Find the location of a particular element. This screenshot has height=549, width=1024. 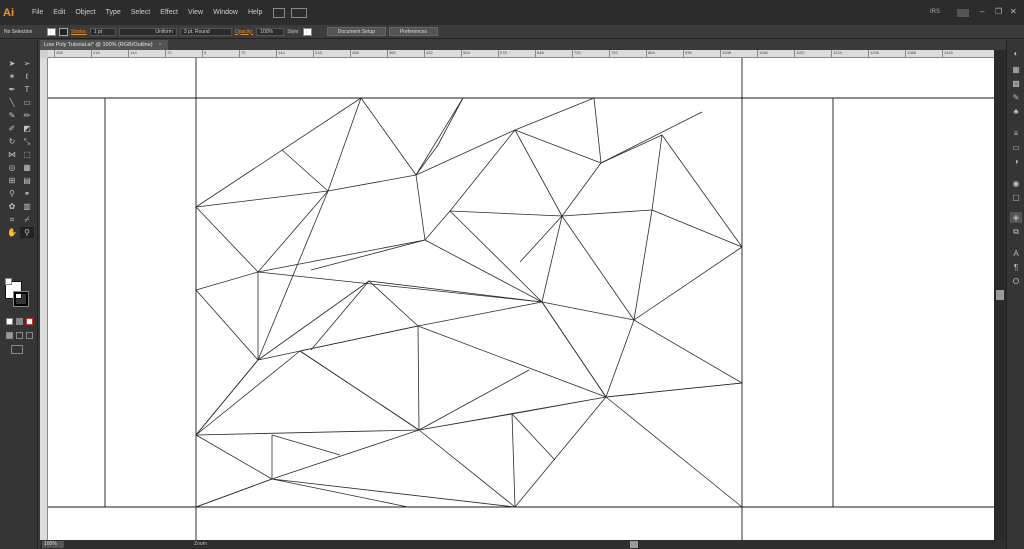

vertical-ruler is located at coordinates (44, 295).